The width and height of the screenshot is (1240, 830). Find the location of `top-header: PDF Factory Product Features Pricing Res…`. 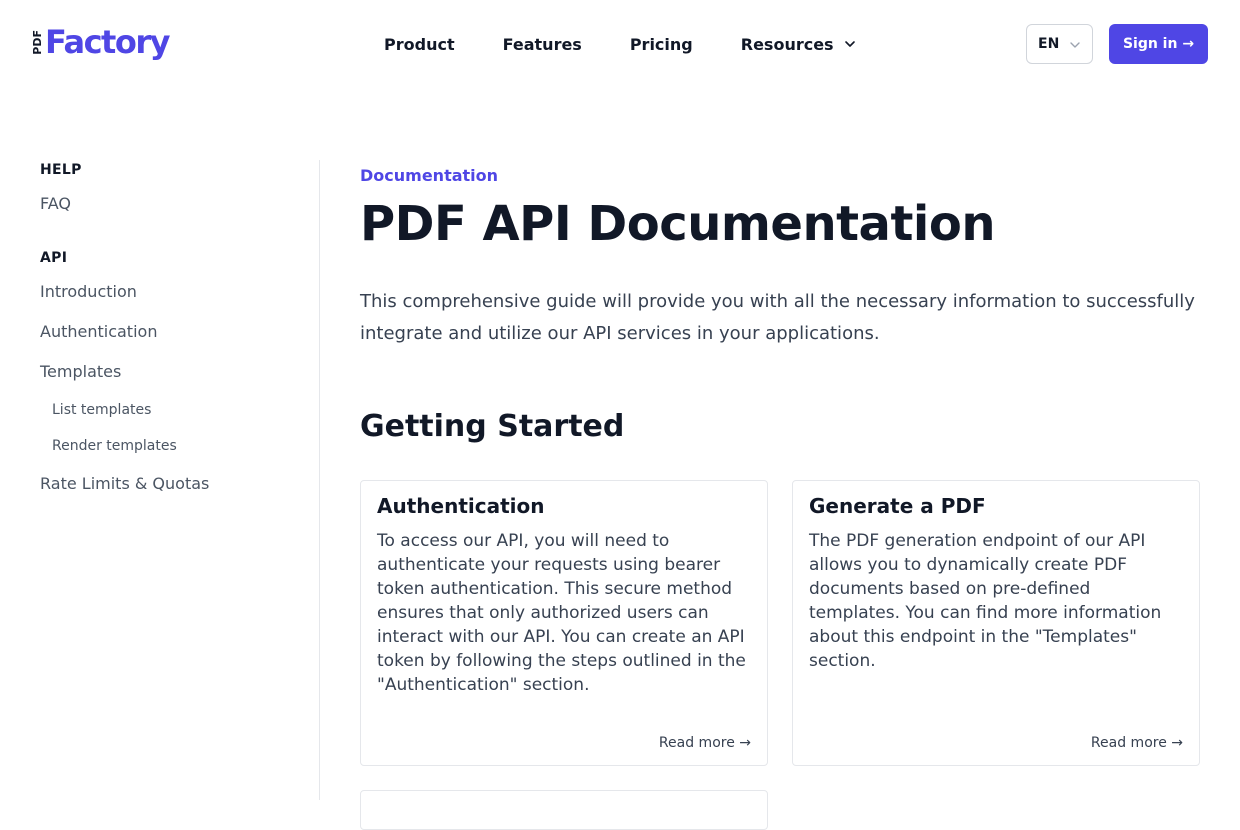

top-header: PDF Factory Product Features Pricing Res… is located at coordinates (620, 44).